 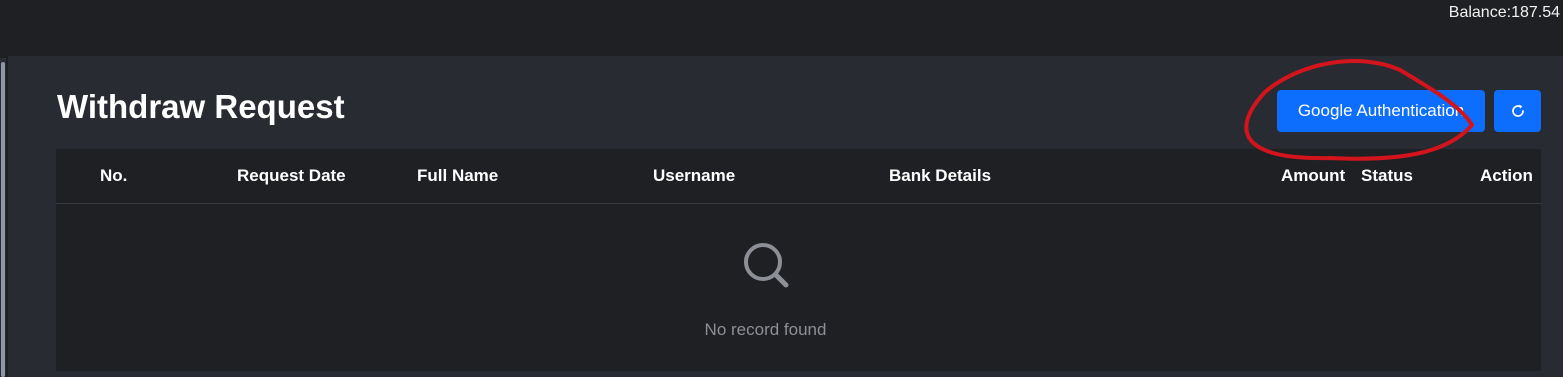 What do you see at coordinates (694, 175) in the screenshot?
I see `column-header-username: Username` at bounding box center [694, 175].